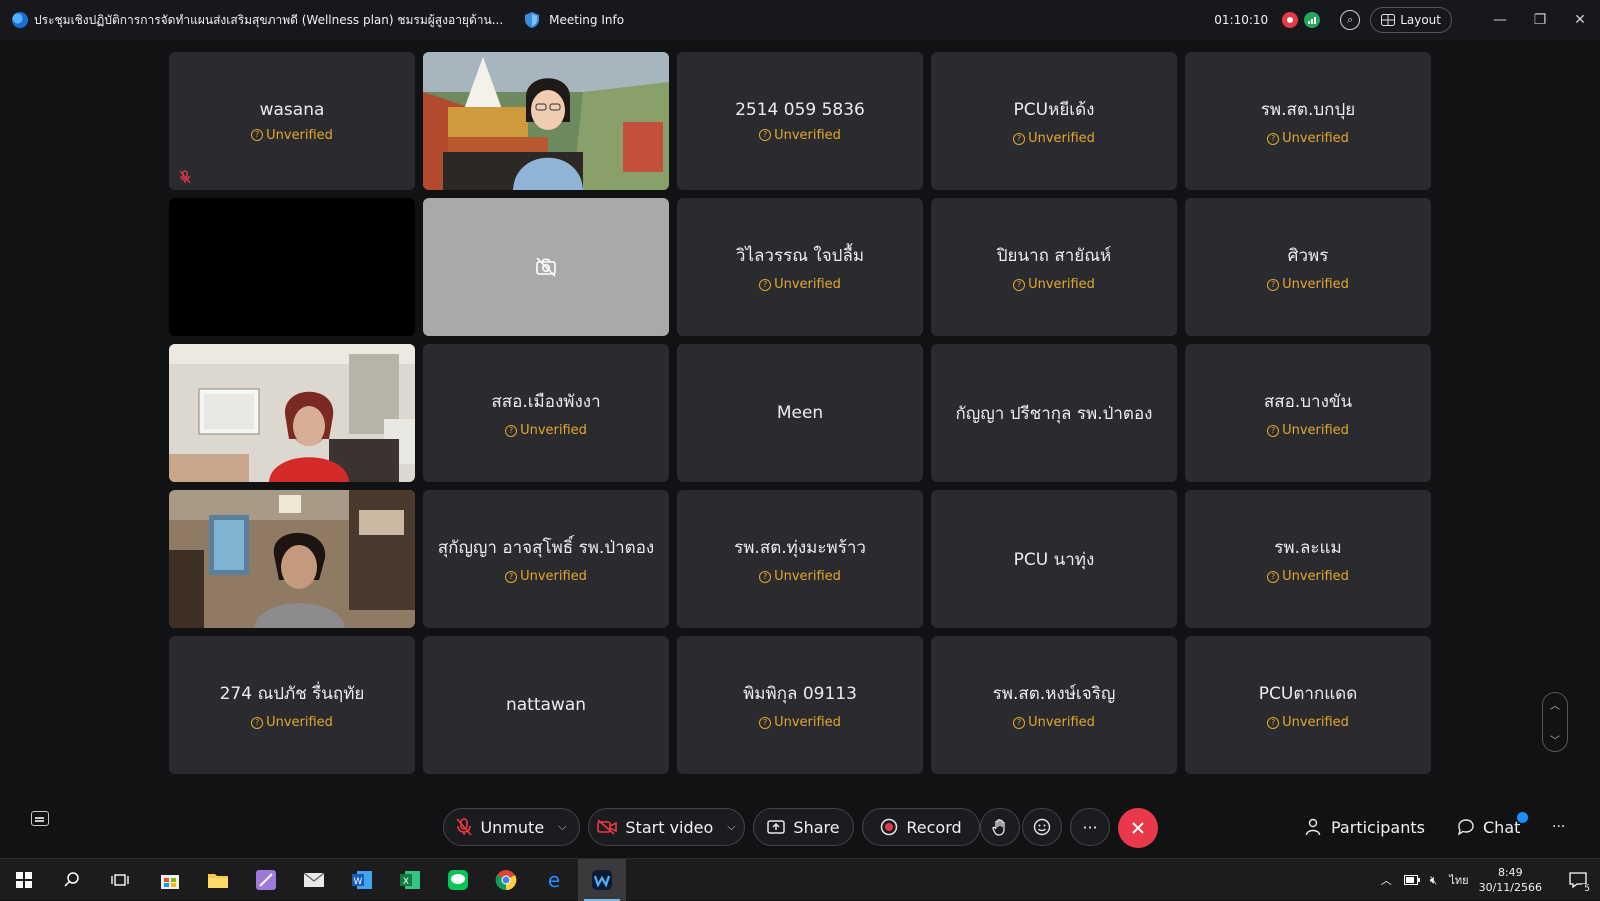 The image size is (1600, 901). I want to click on word-icon: W, so click(362, 880).